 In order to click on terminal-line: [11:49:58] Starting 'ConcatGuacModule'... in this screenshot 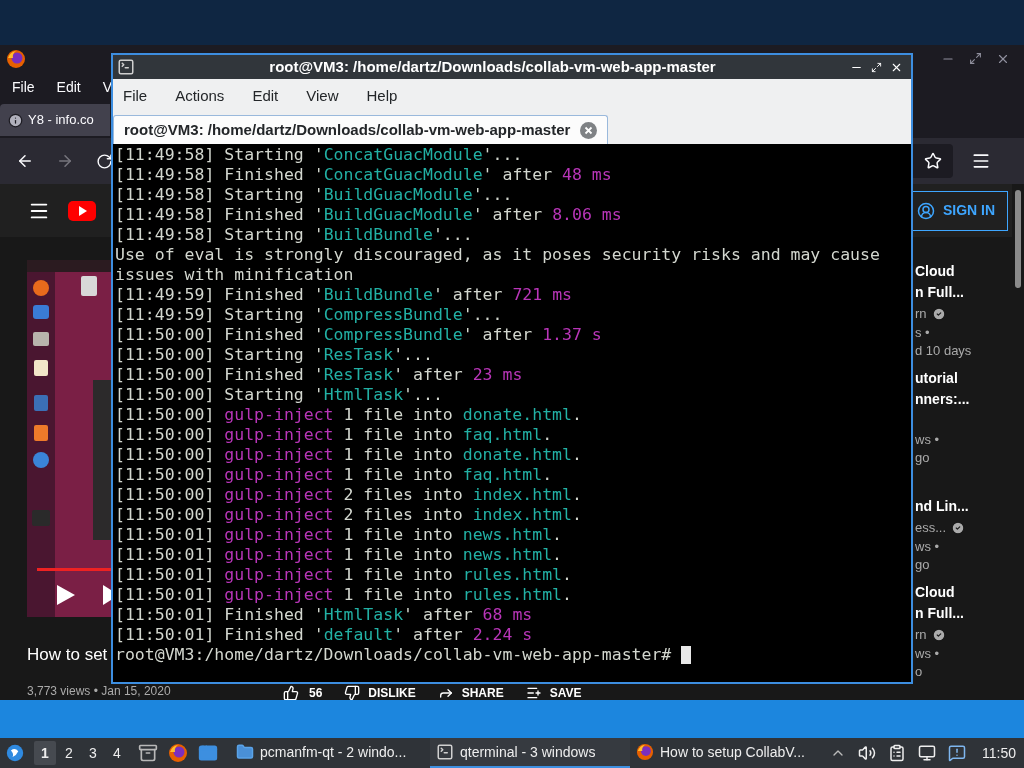, I will do `click(319, 155)`.